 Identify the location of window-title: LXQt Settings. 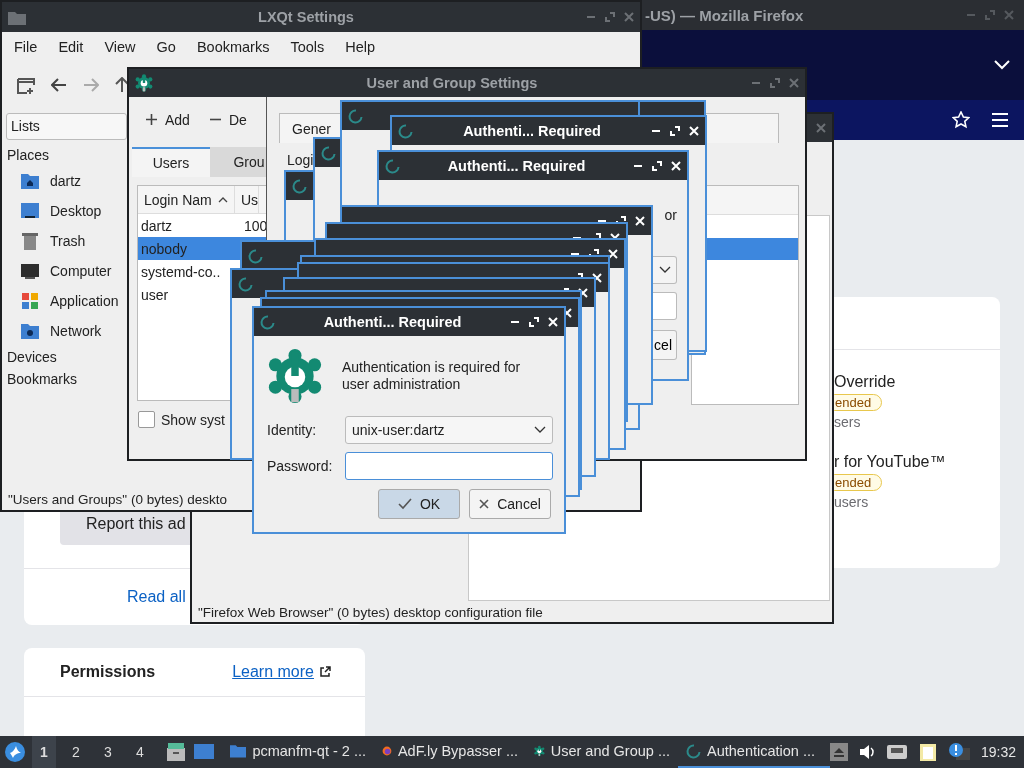
(306, 17).